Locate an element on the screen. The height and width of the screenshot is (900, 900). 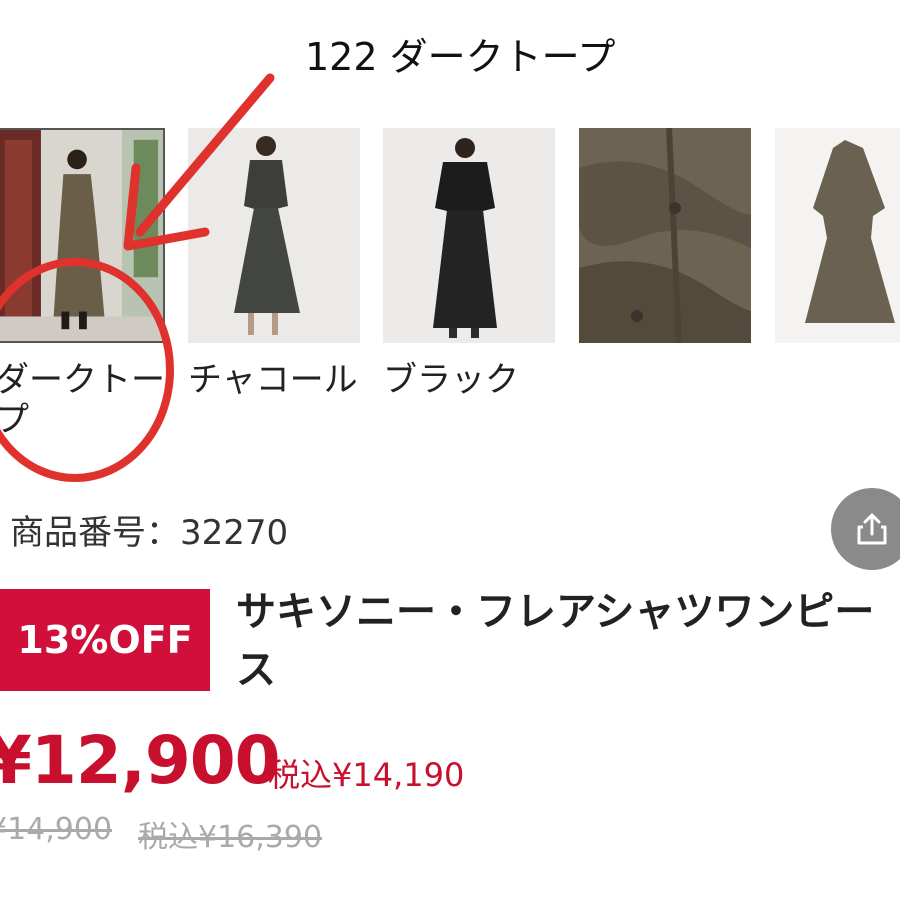
swatch-image-charcoal is located at coordinates (274, 235).